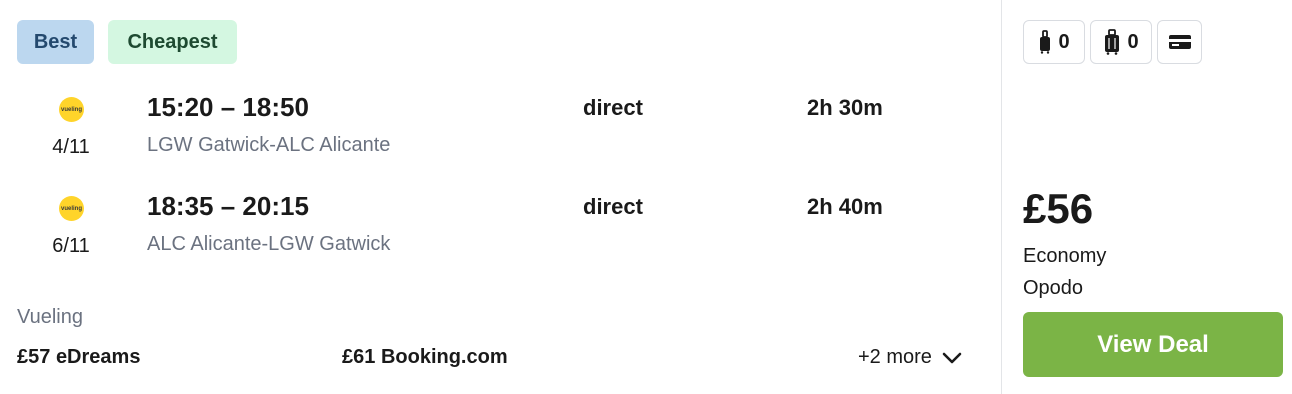  What do you see at coordinates (1064, 41) in the screenshot?
I see `carry-on-count: 0` at bounding box center [1064, 41].